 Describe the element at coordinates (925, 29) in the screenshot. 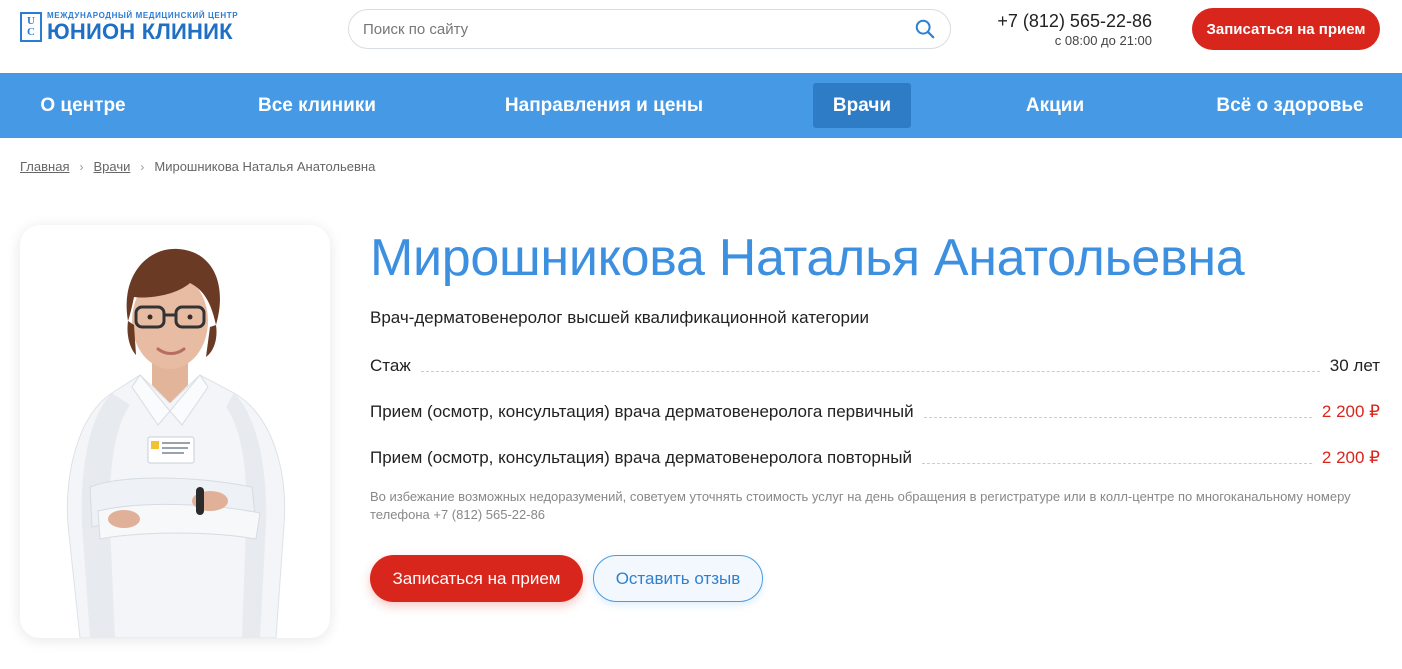

I see `search-icon` at that location.